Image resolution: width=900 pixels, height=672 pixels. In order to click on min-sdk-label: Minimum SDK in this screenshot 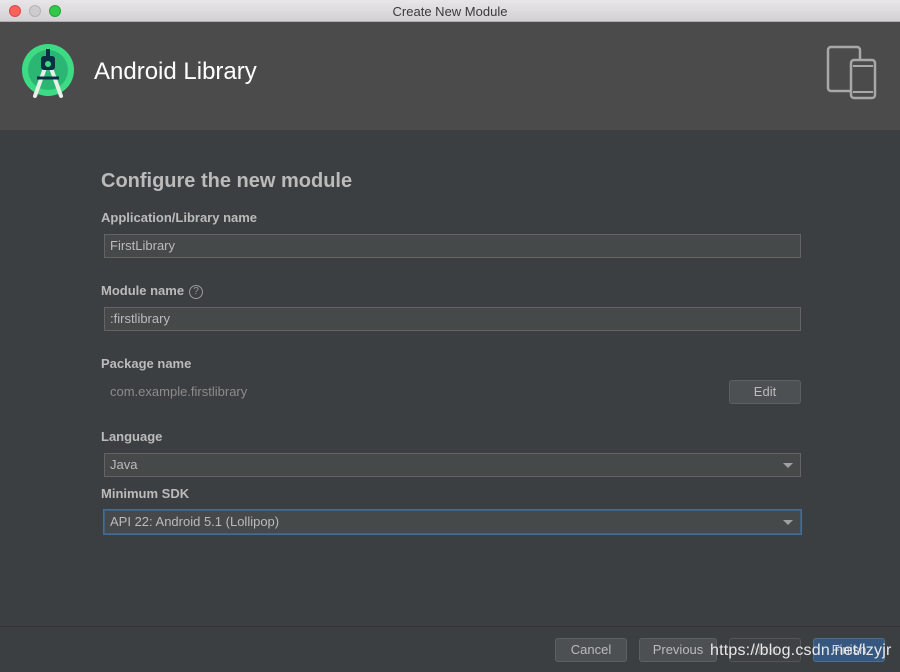, I will do `click(145, 493)`.